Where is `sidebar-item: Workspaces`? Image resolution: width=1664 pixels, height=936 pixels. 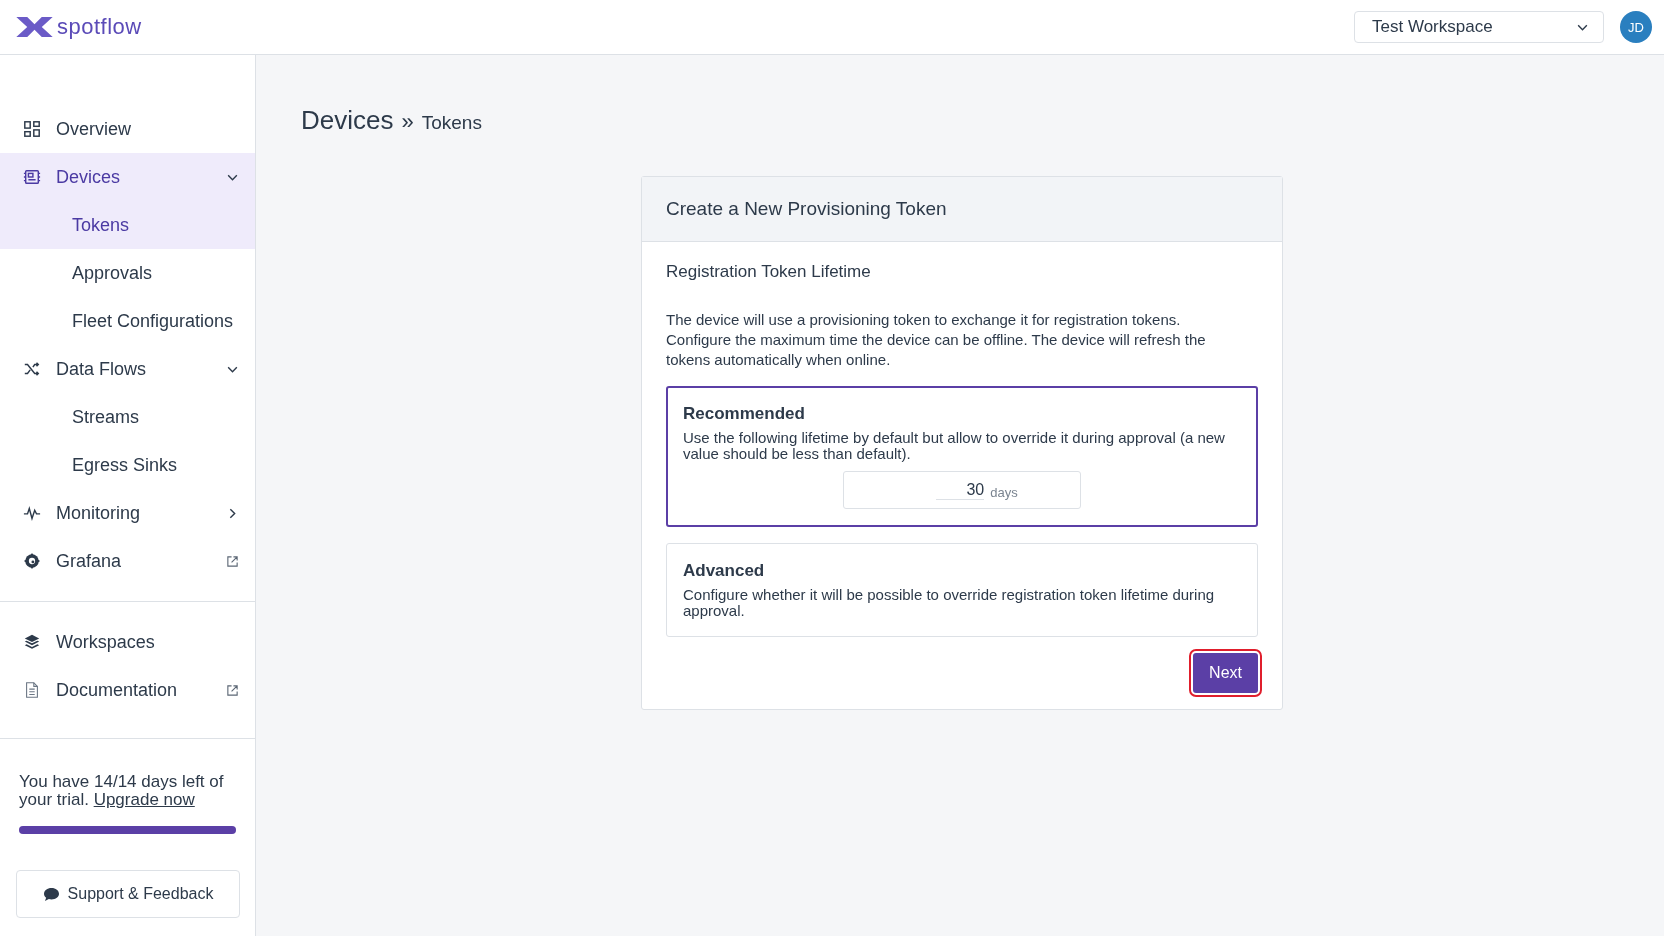
sidebar-item: Workspaces is located at coordinates (127, 642).